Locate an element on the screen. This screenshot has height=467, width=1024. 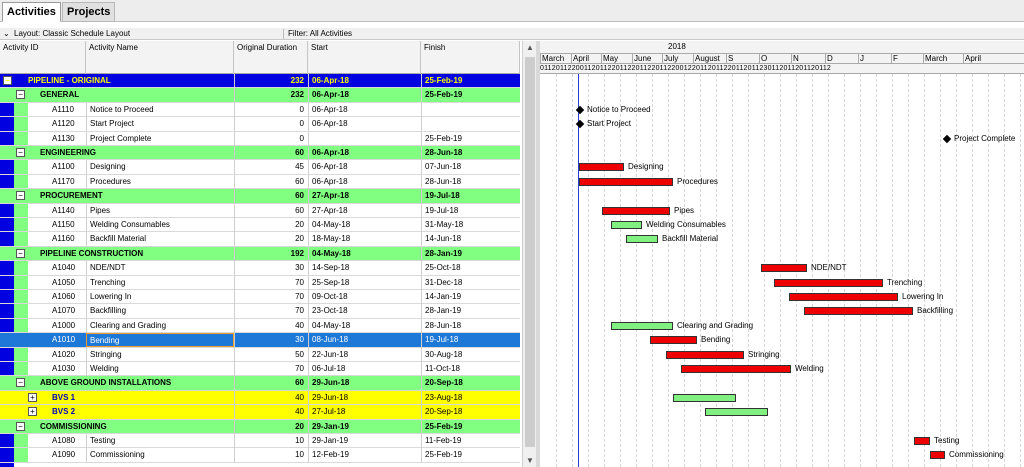
activity-name: Welding Consumables is located at coordinates (160, 225).